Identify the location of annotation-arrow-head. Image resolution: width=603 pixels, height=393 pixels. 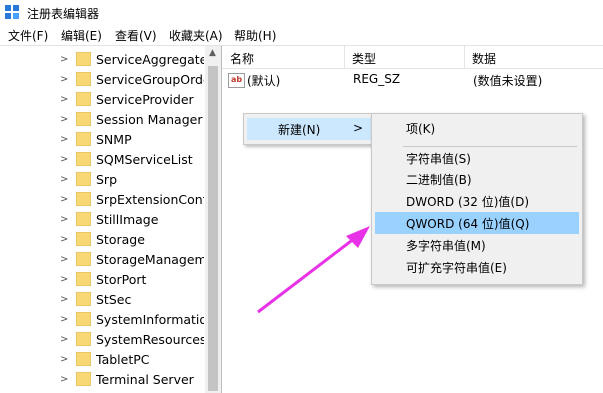
(358, 237).